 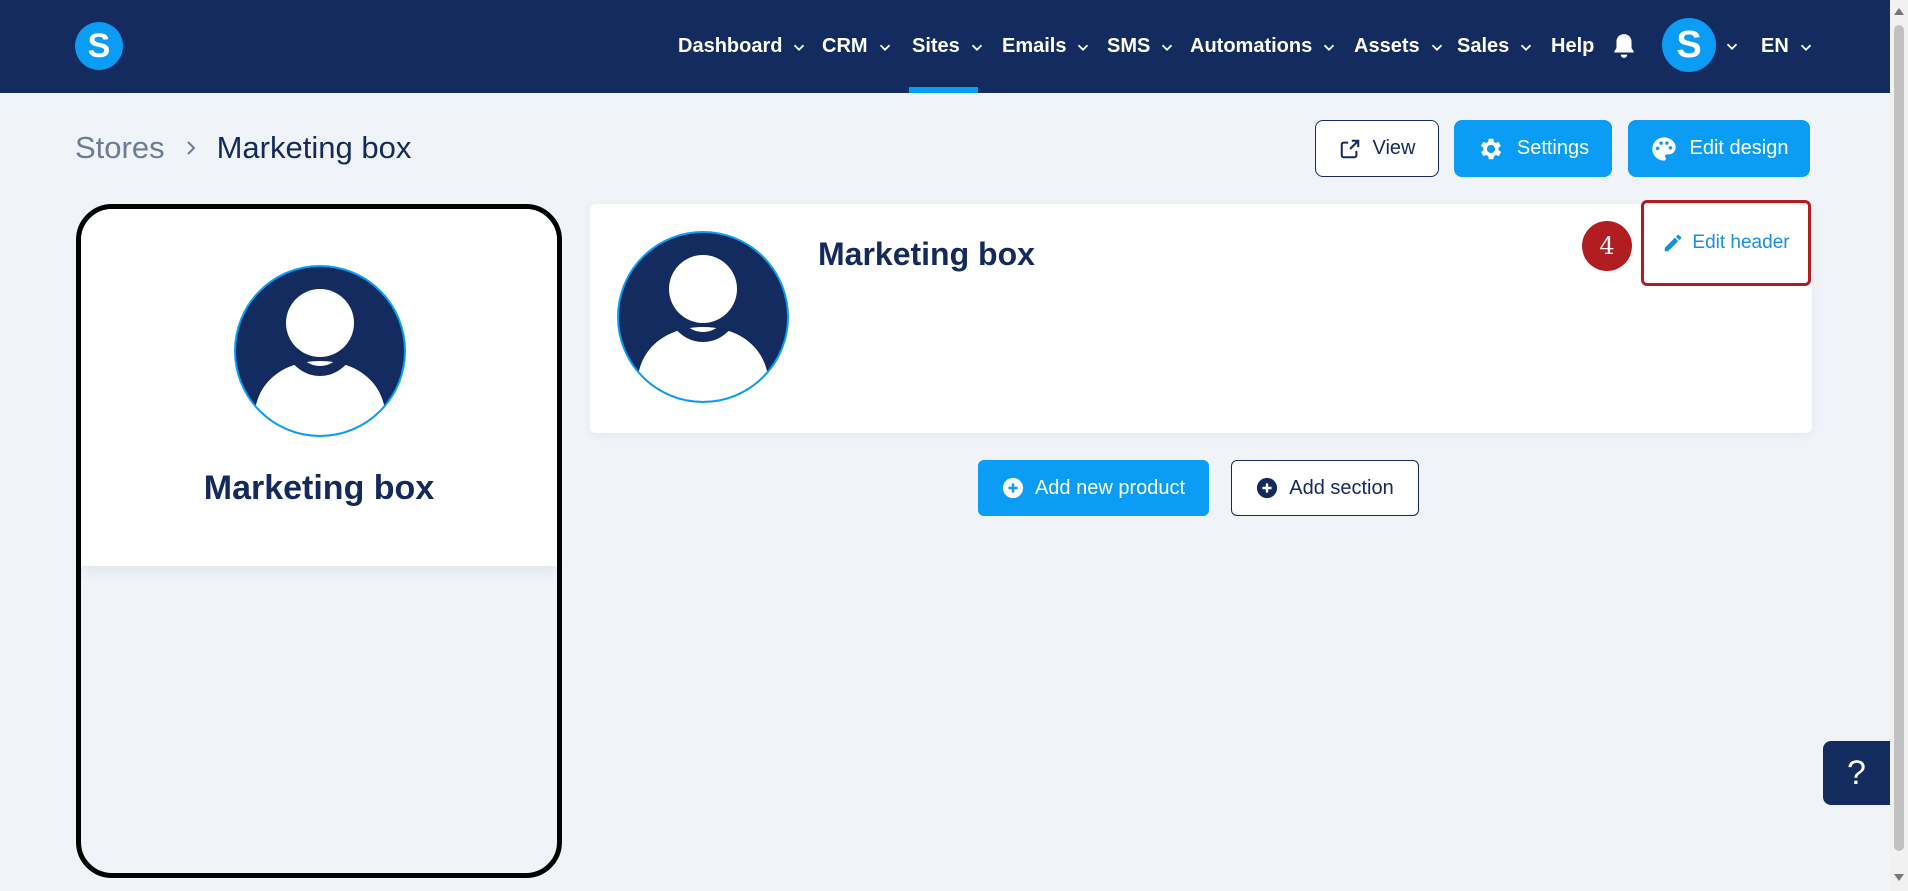 I want to click on edit-design-button-label: Edit design, so click(x=1739, y=148).